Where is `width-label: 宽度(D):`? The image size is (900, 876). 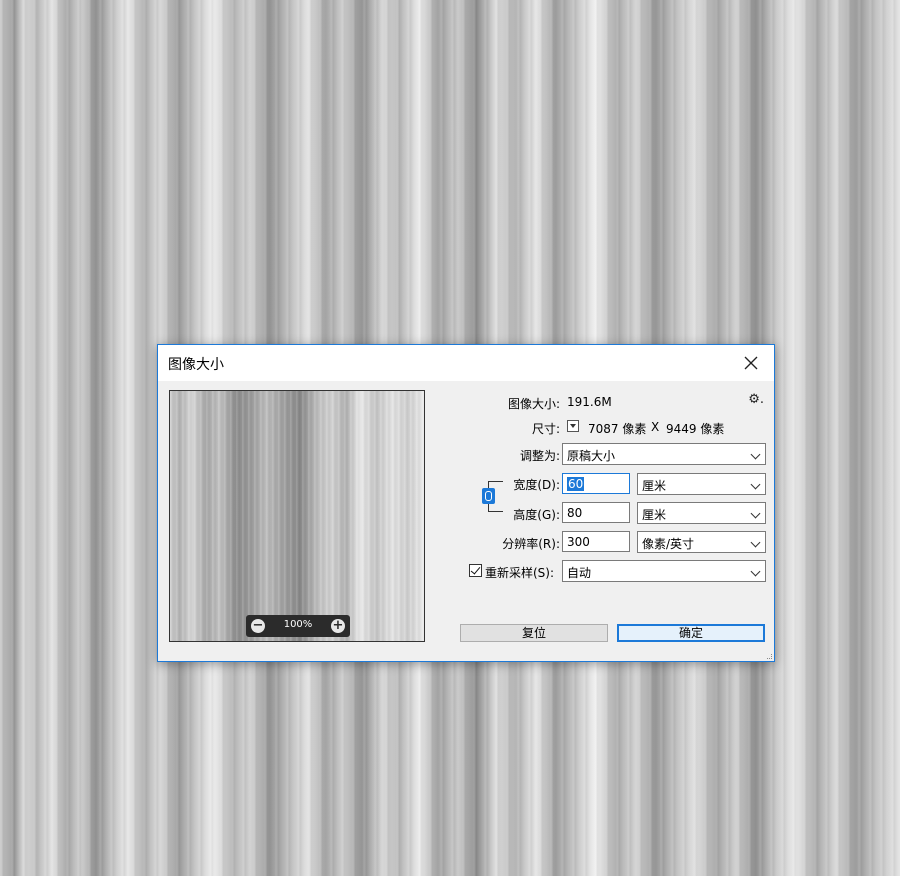 width-label: 宽度(D): is located at coordinates (536, 485).